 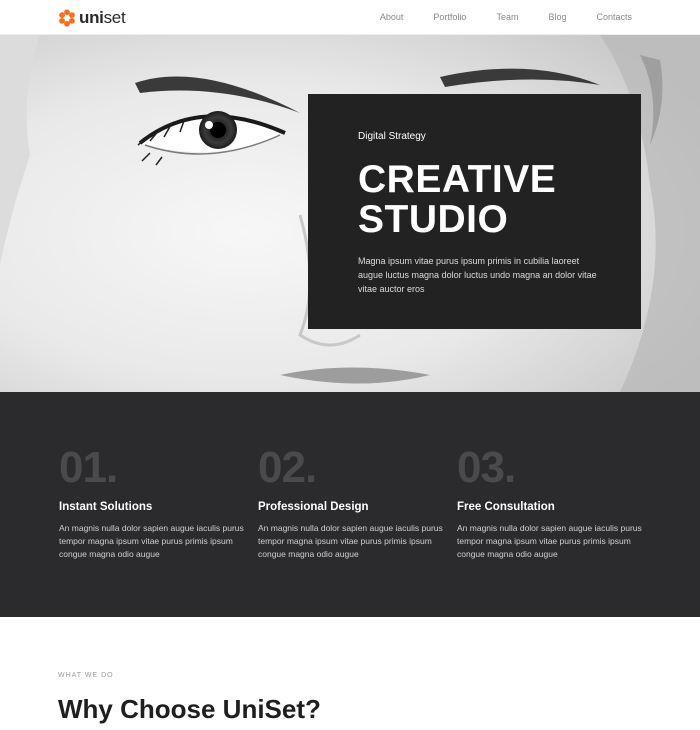 What do you see at coordinates (287, 467) in the screenshot?
I see `feature-number: 02.` at bounding box center [287, 467].